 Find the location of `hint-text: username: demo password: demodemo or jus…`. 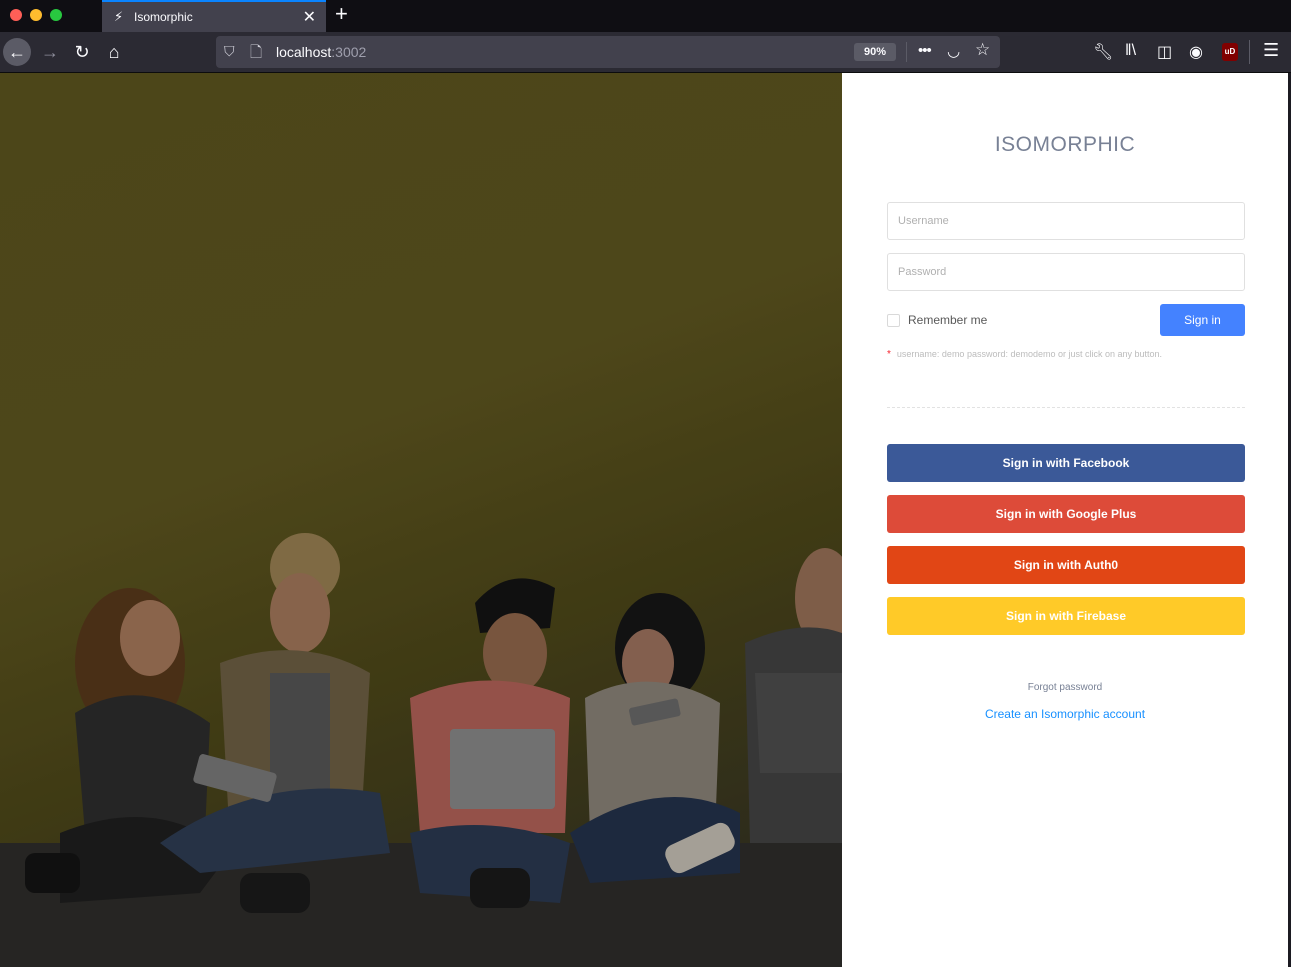

hint-text: username: demo password: demodemo or jus… is located at coordinates (1029, 354).